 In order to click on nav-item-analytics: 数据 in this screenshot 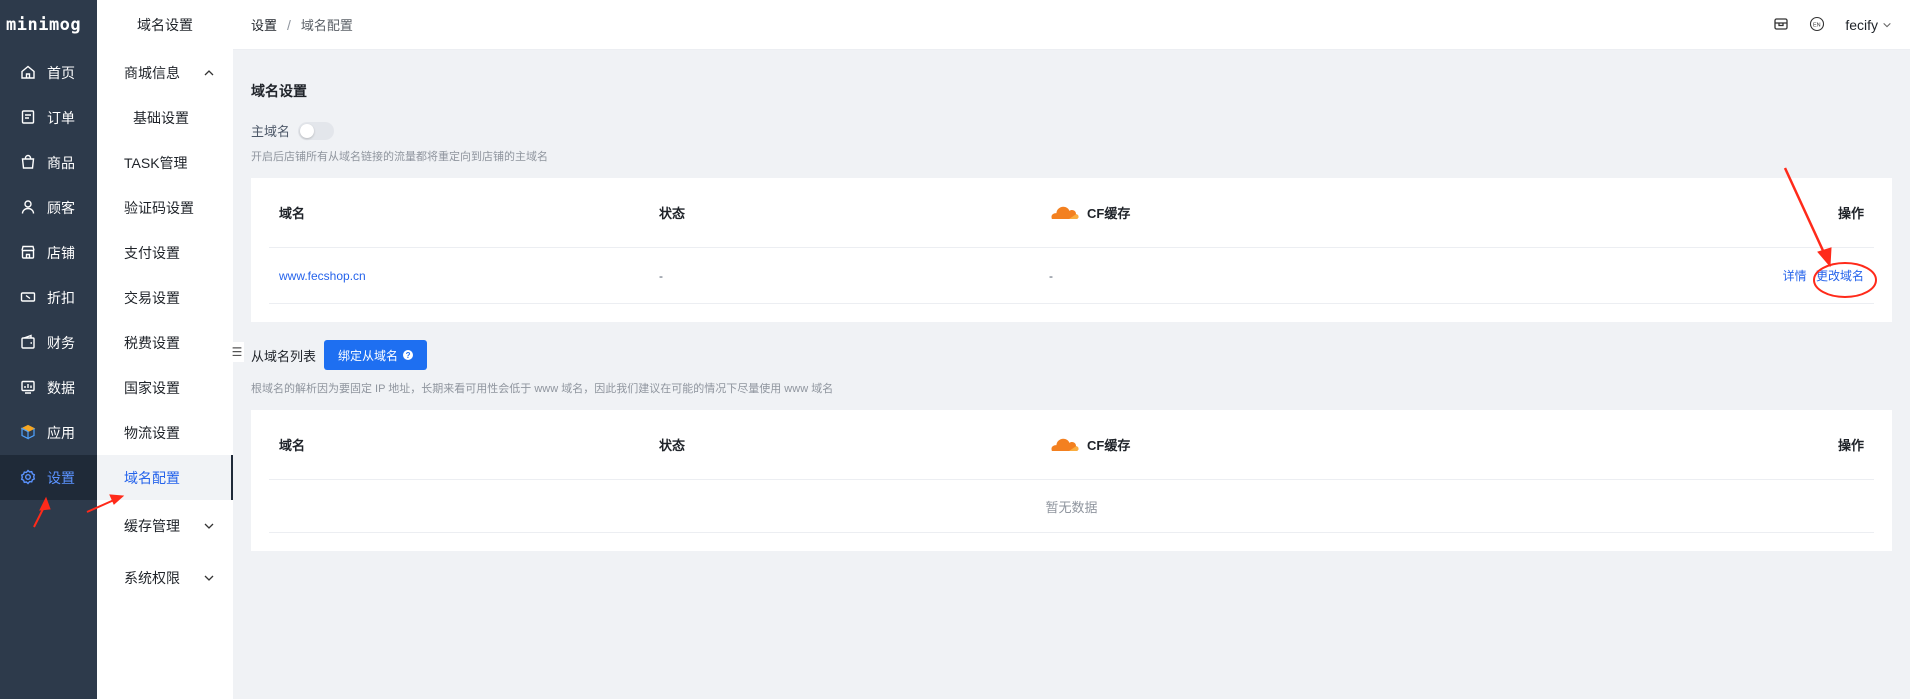, I will do `click(48, 387)`.